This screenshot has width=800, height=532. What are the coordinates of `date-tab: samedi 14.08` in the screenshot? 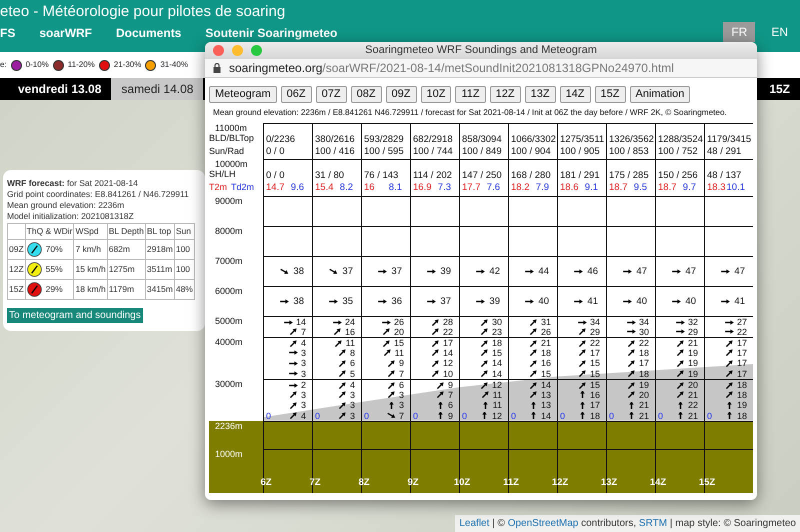 It's located at (157, 89).